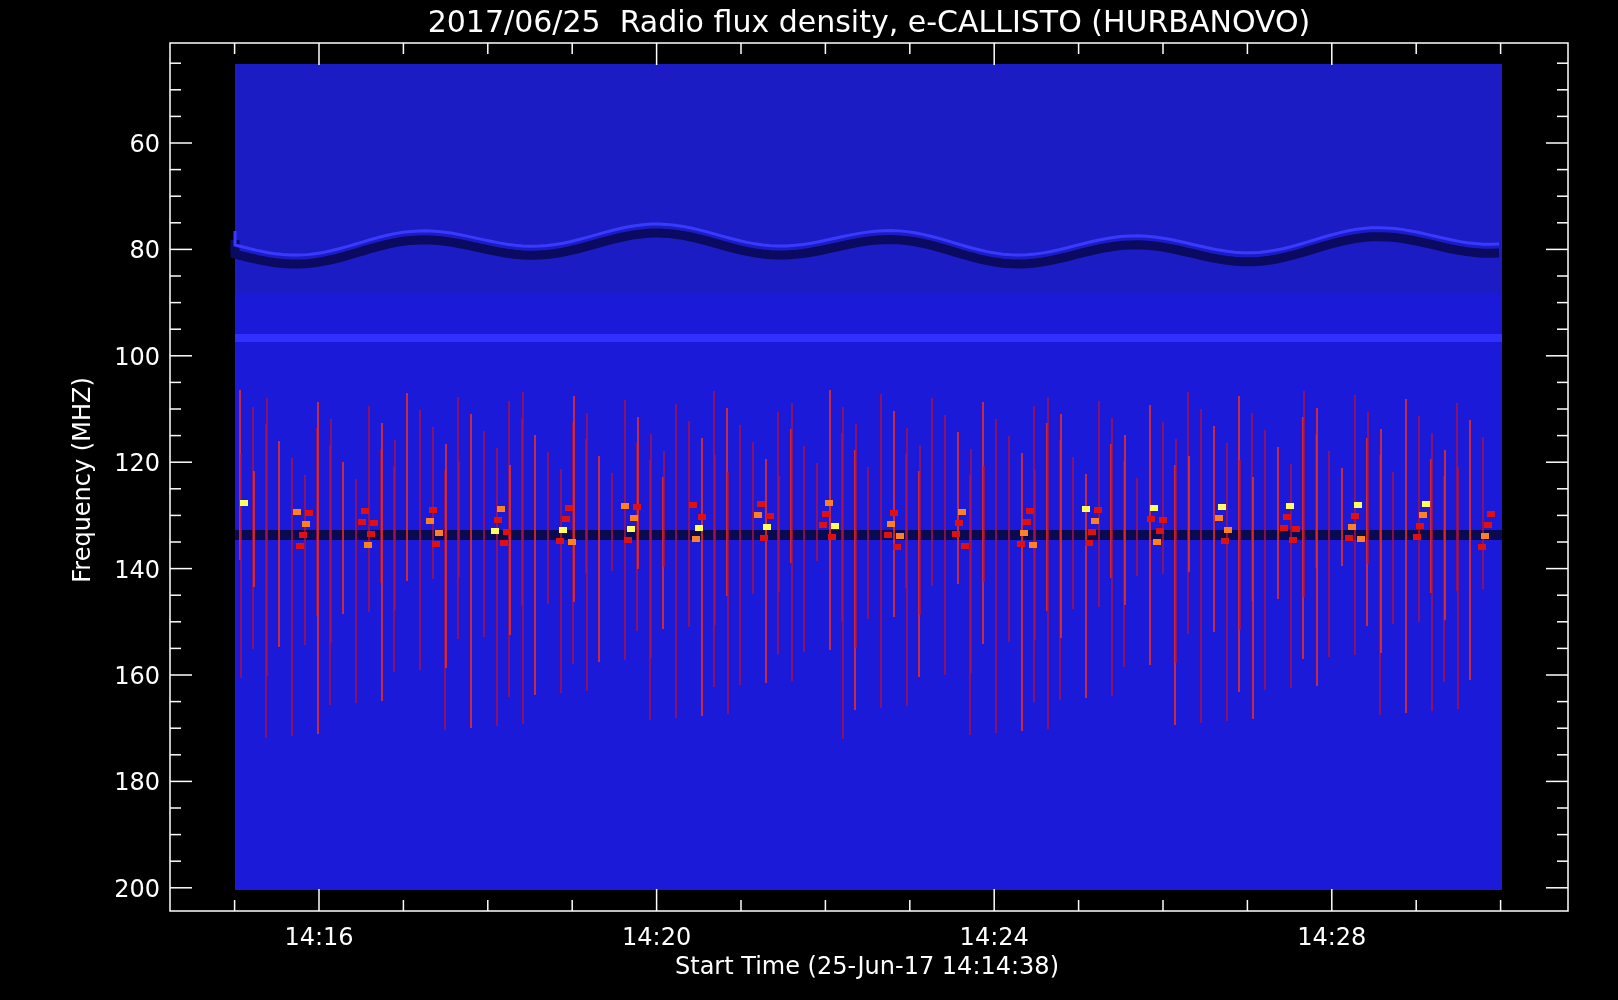  Describe the element at coordinates (144, 250) in the screenshot. I see `axis-tick-label: 80` at that location.